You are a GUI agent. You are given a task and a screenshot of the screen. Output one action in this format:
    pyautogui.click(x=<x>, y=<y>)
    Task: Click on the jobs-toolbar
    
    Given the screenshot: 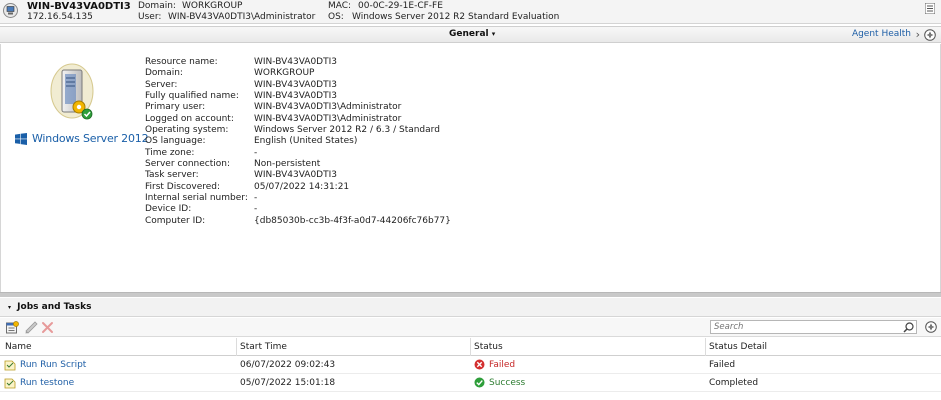 What is the action you would take?
    pyautogui.click(x=470, y=327)
    